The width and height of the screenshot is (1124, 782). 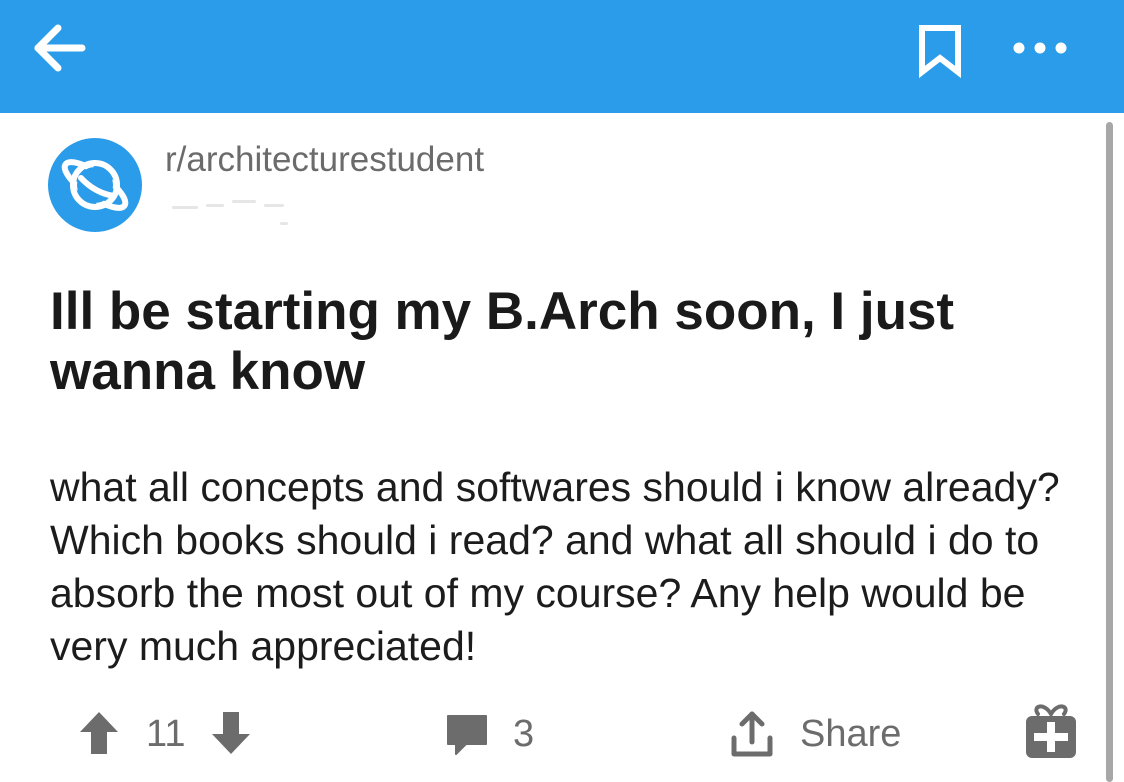 What do you see at coordinates (940, 50) in the screenshot?
I see `bookmark-icon` at bounding box center [940, 50].